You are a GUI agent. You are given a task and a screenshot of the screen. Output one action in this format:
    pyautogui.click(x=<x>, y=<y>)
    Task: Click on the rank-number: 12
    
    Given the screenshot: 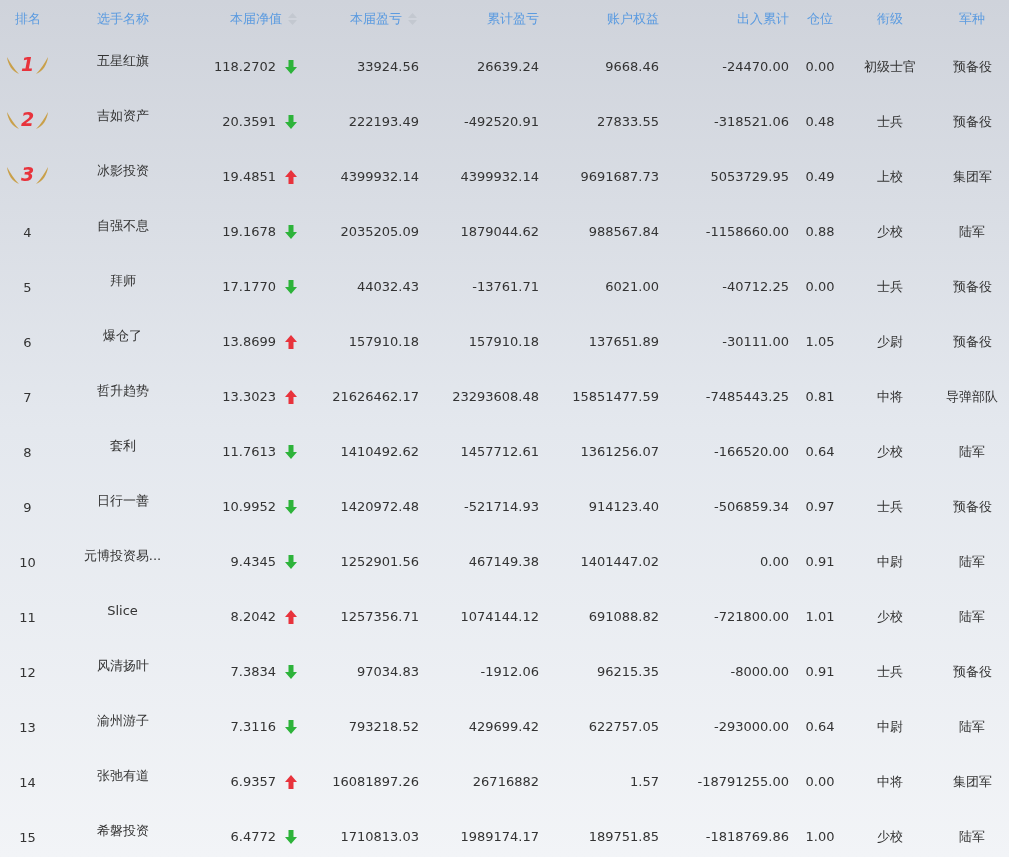 What is the action you would take?
    pyautogui.click(x=27, y=672)
    